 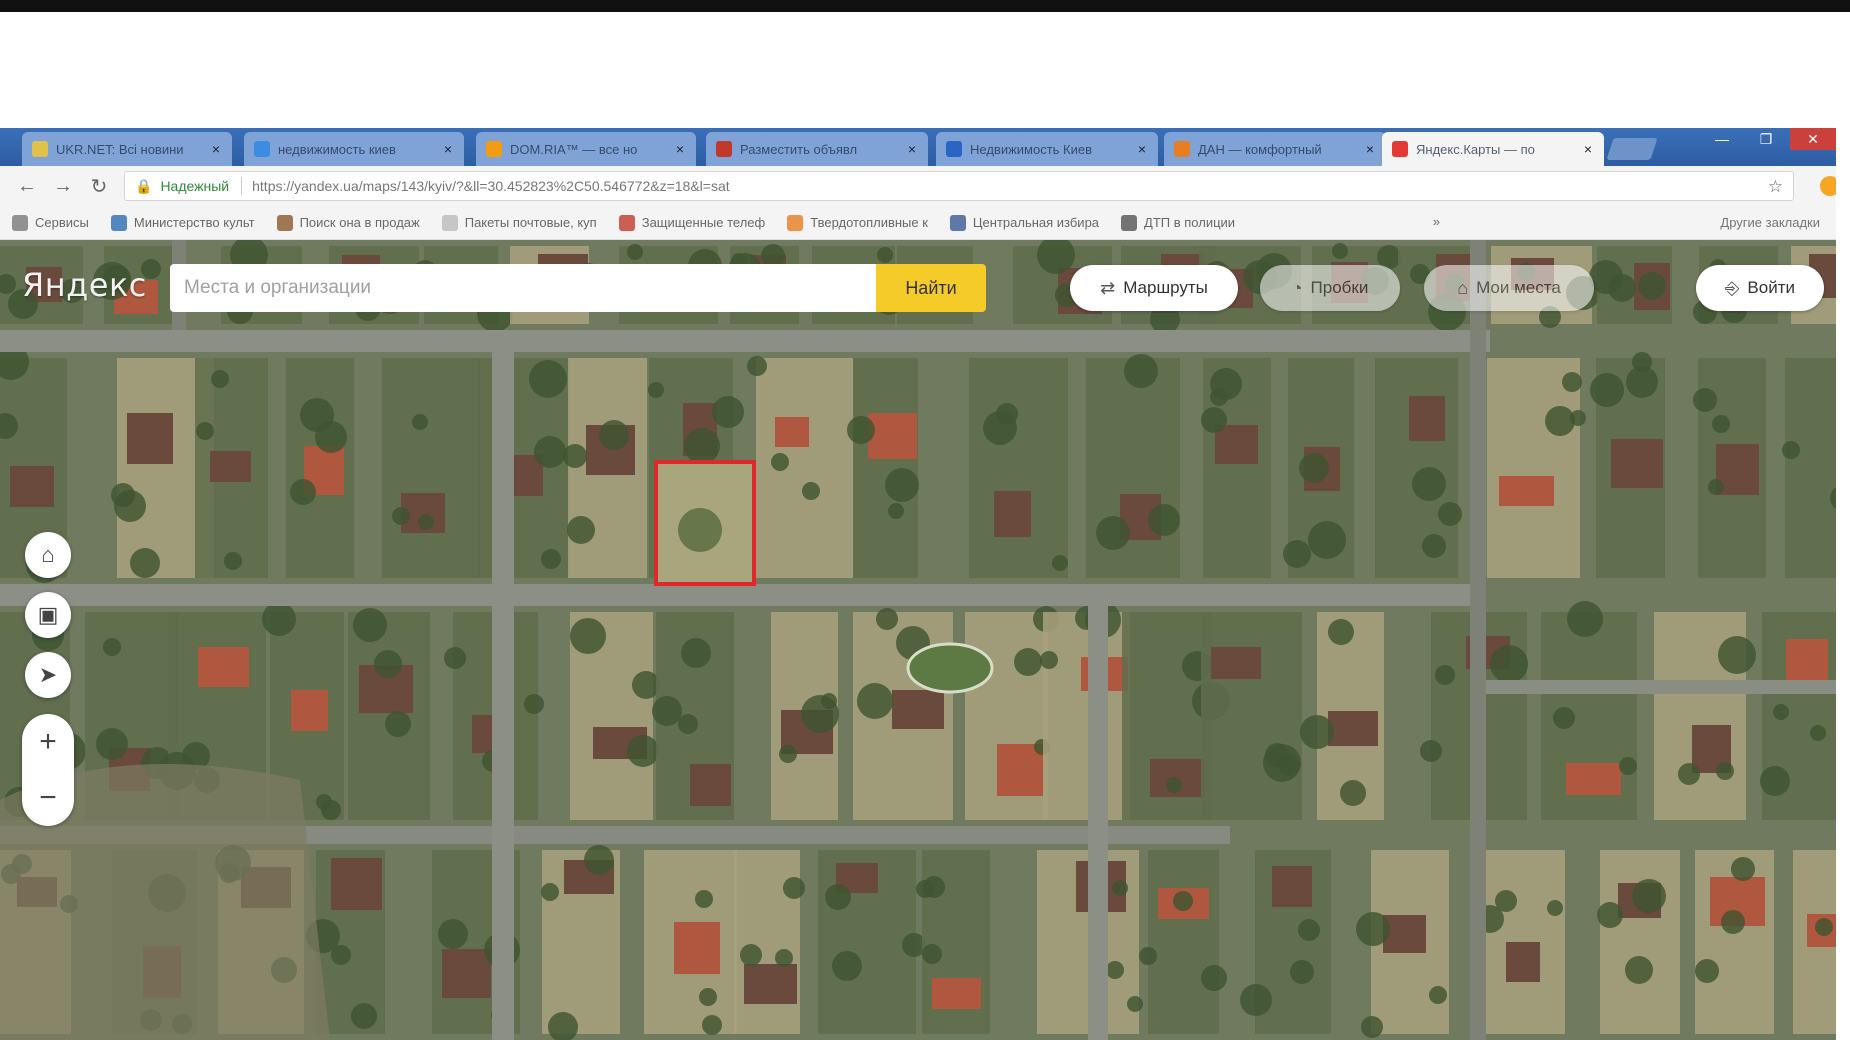 I want to click on bookmark-item: Министерство культ, so click(x=182, y=222).